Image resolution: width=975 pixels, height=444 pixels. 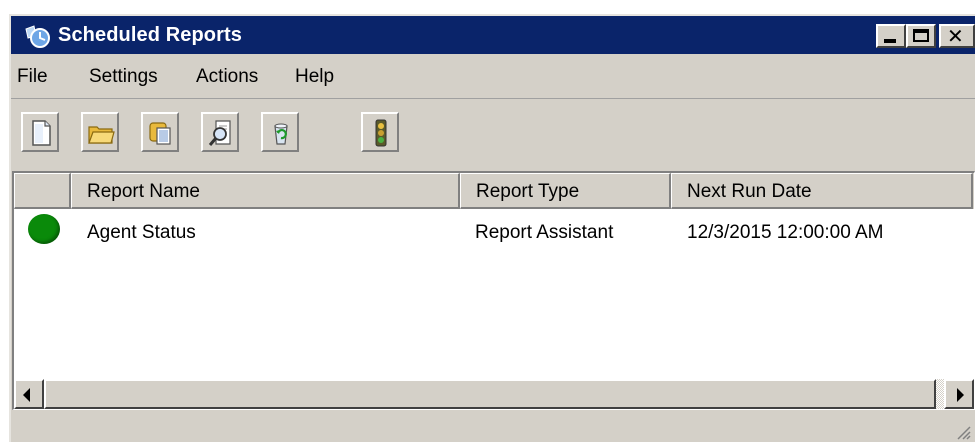 I want to click on menu-file: File, so click(x=32, y=77).